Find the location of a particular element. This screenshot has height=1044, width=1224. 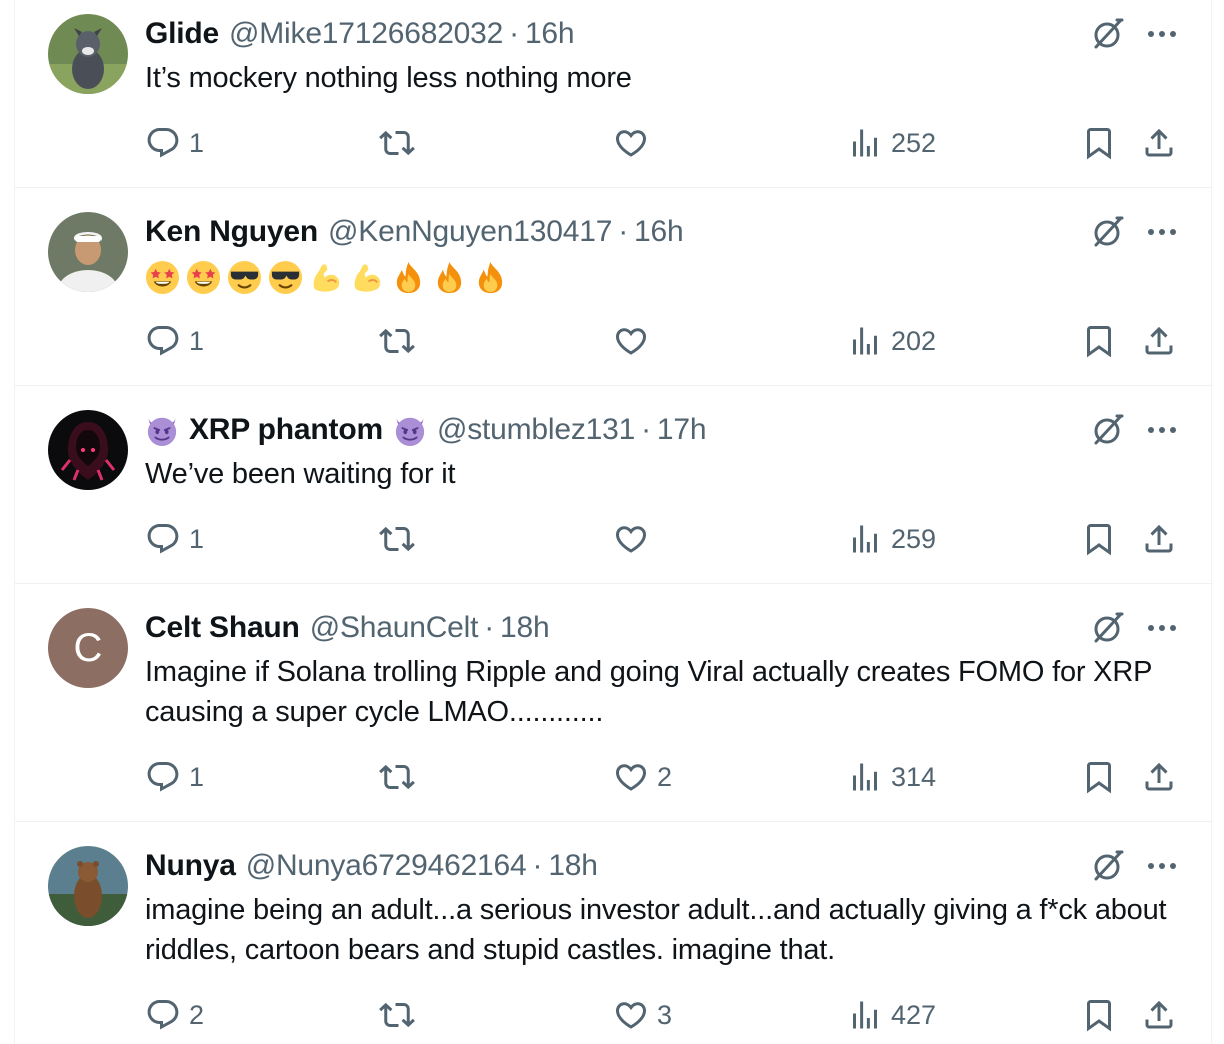

fire-emoji-icon is located at coordinates (449, 277).